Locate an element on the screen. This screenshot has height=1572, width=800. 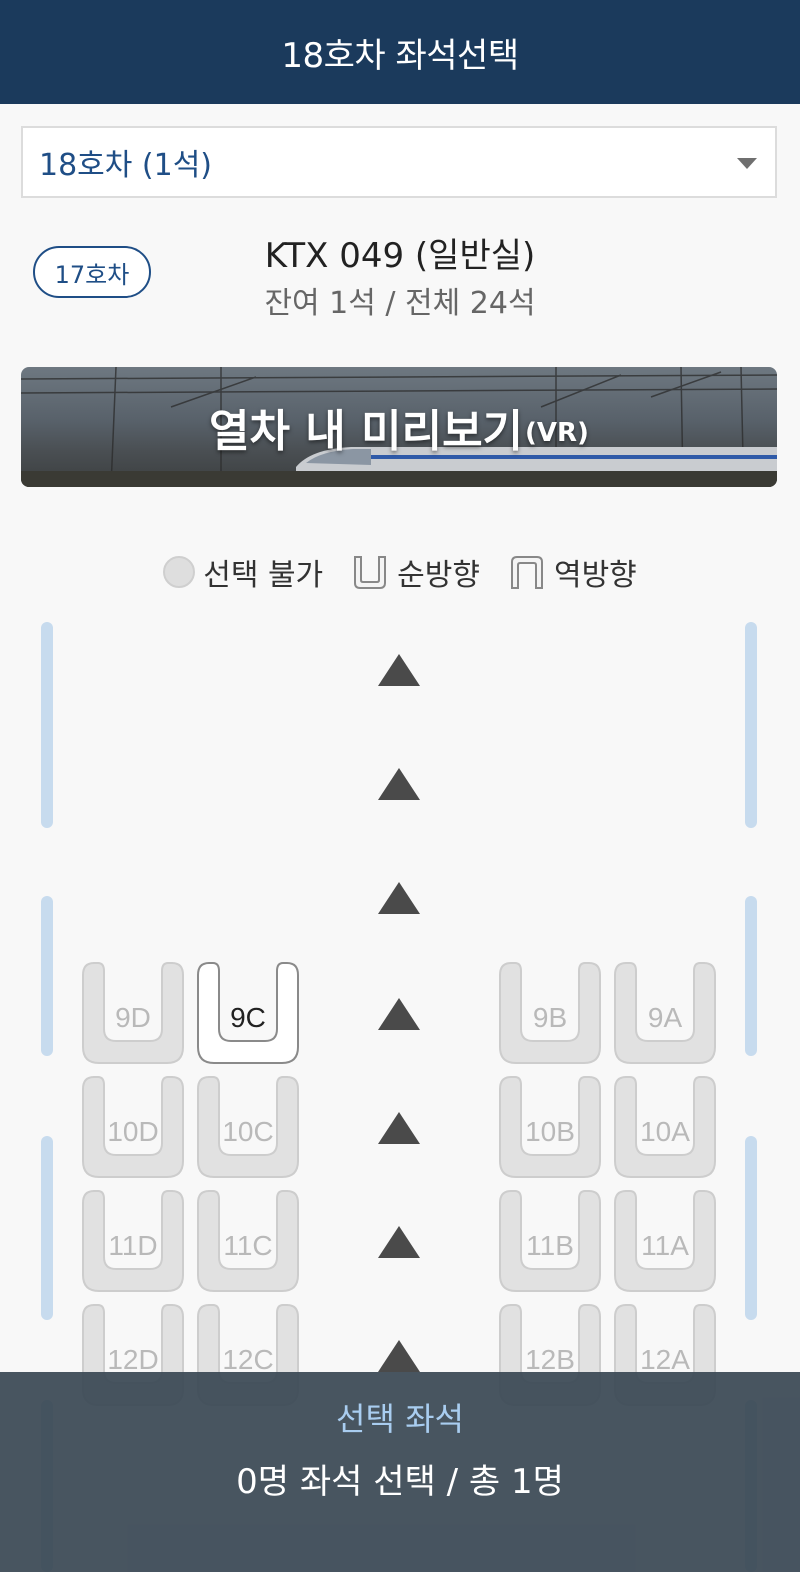
seat-11B: 11B is located at coordinates (550, 1241).